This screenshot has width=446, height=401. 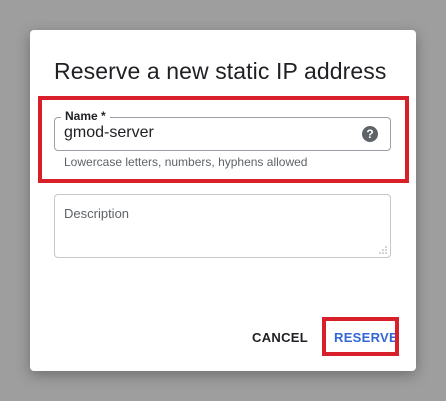 I want to click on name-field: Name * gmod-server ?, so click(x=222, y=130).